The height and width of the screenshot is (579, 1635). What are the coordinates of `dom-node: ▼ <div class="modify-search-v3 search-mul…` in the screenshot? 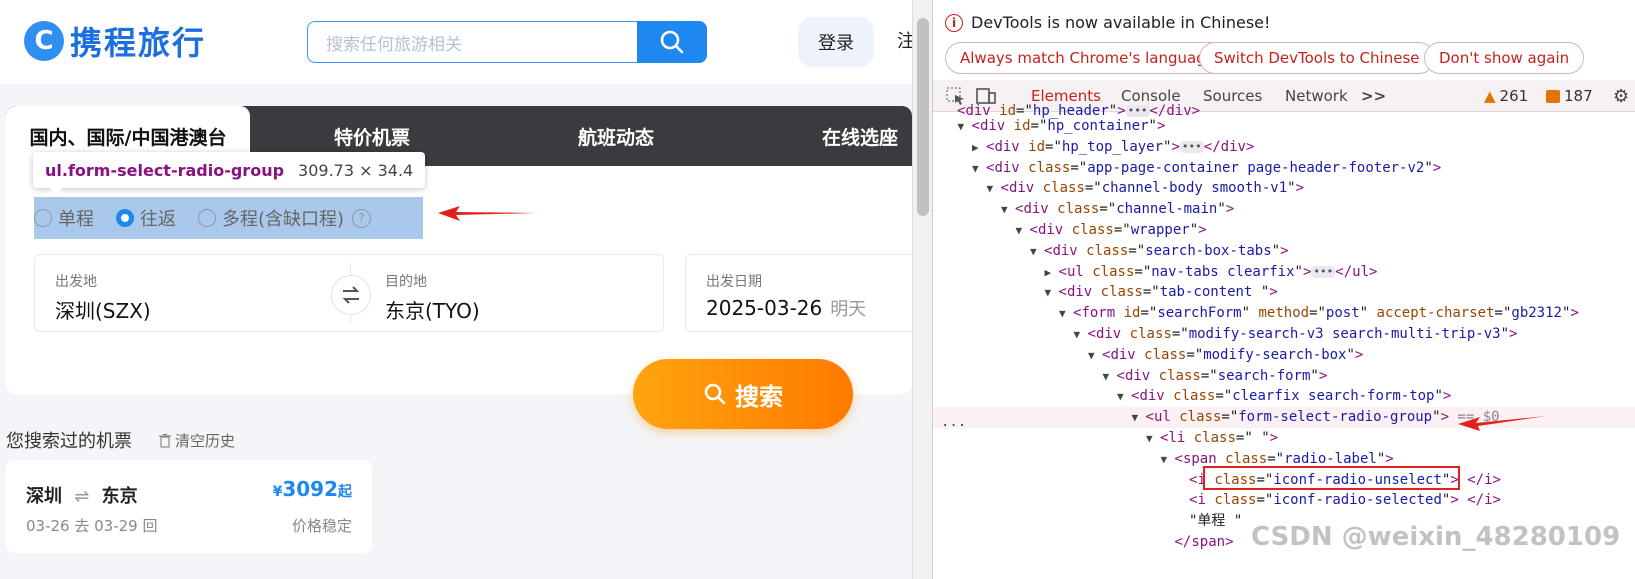 It's located at (1284, 334).